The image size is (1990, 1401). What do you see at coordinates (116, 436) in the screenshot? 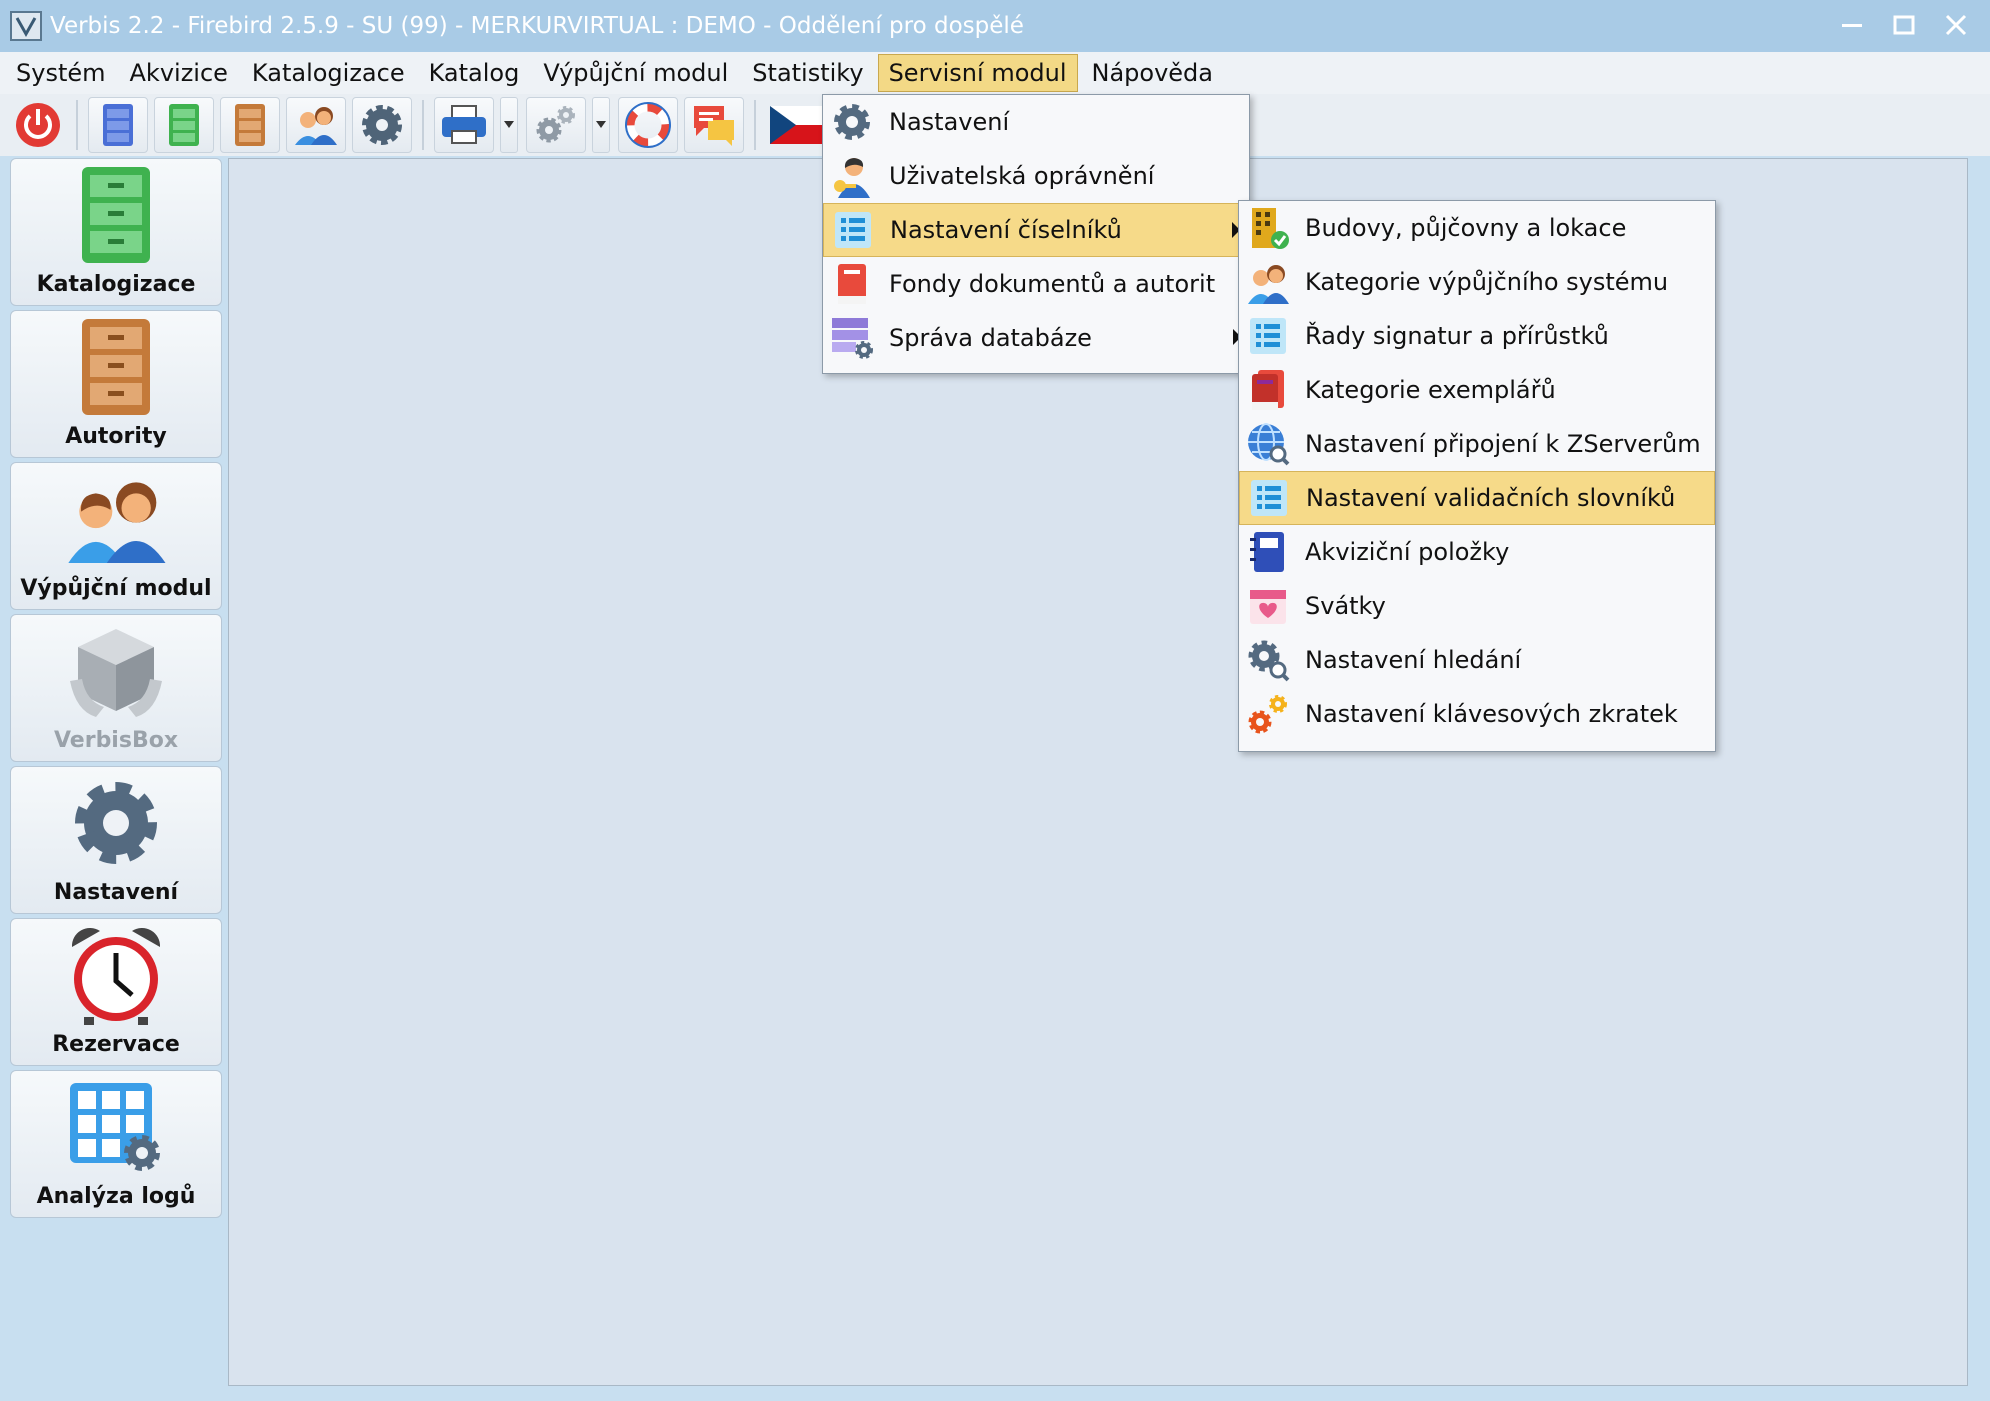
I see `sidebar-item-label: Autority` at bounding box center [116, 436].